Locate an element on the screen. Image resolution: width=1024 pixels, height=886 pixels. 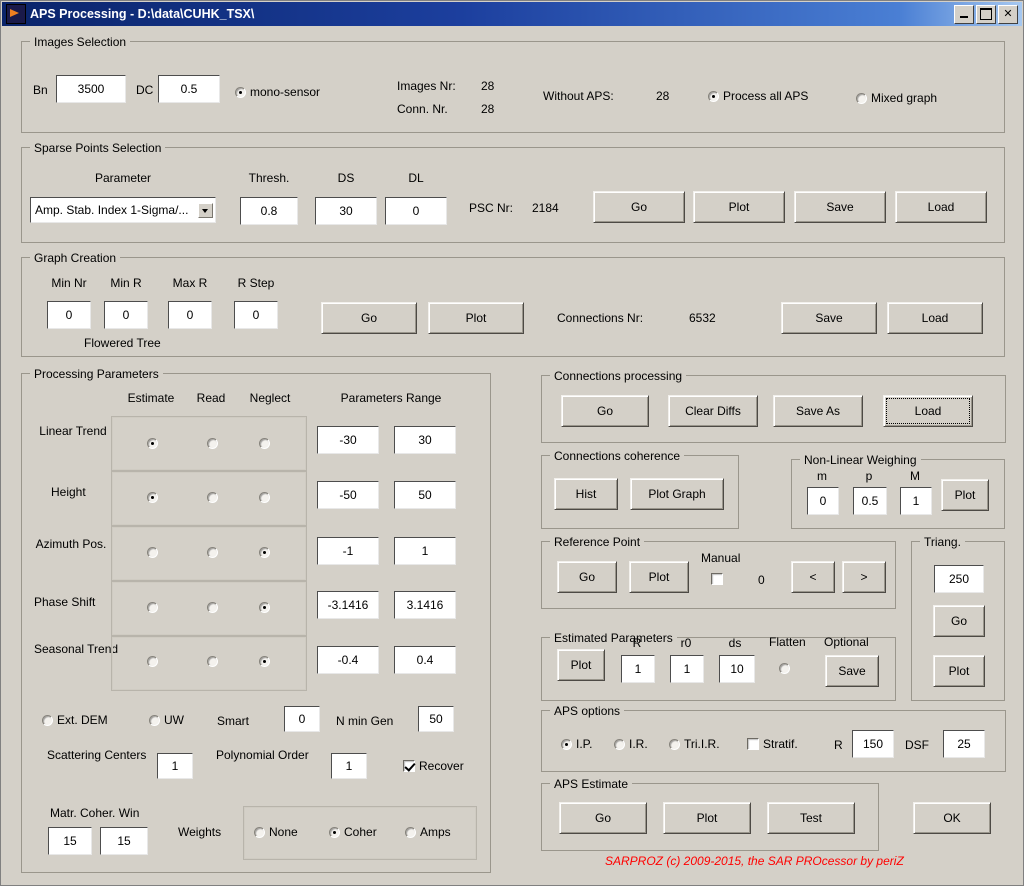
radio-linear-trend-read is located at coordinates (214, 443).